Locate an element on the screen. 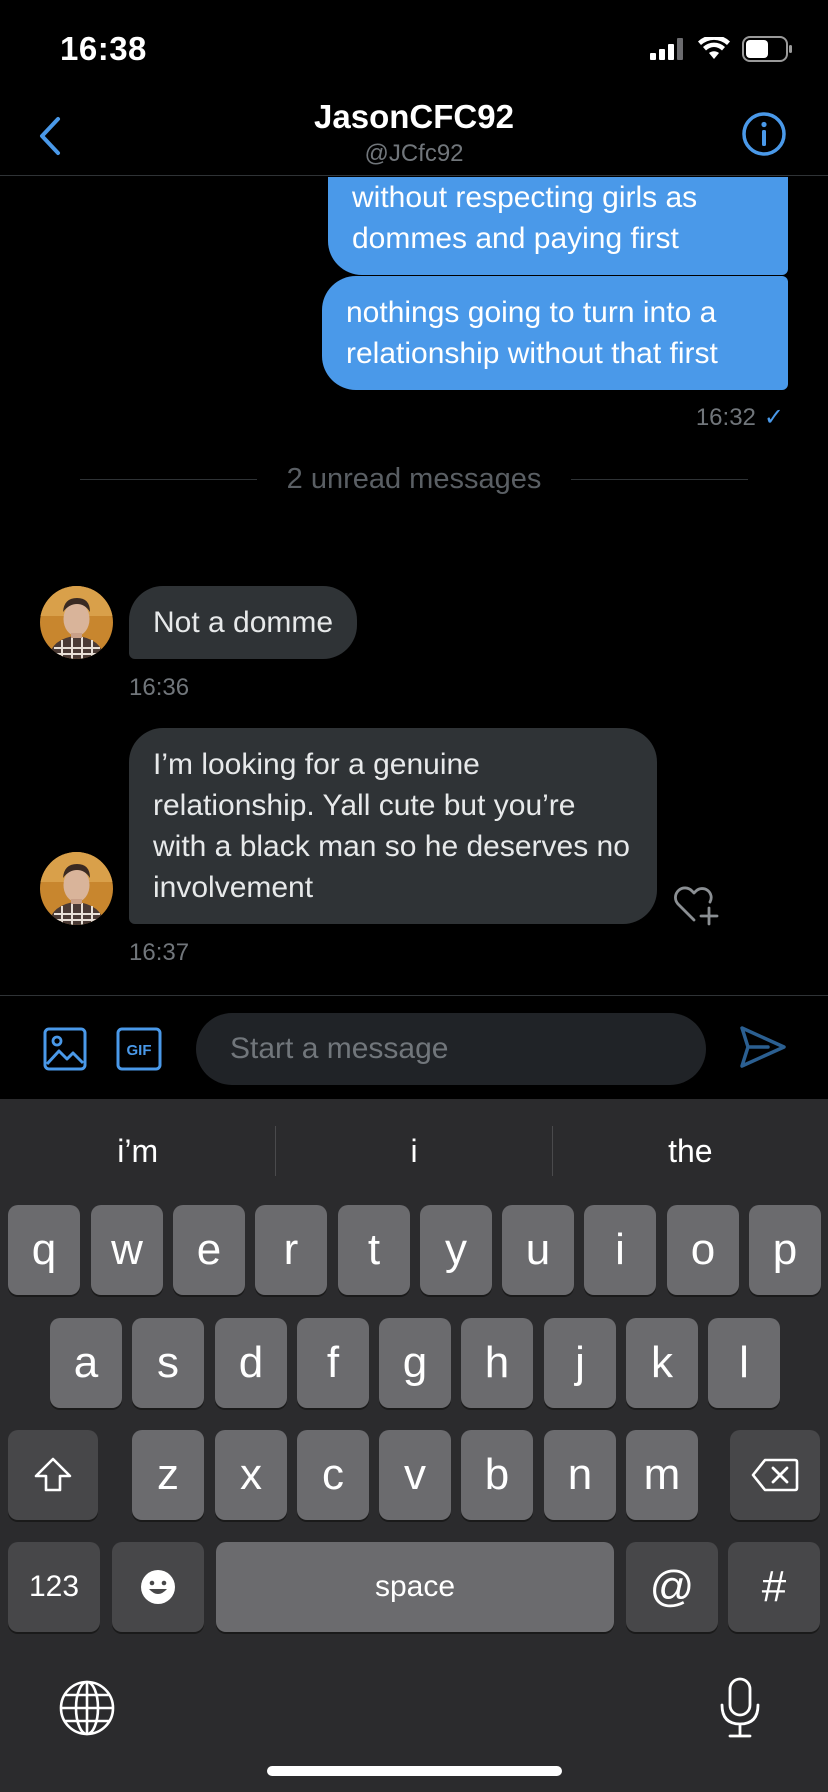 The height and width of the screenshot is (1792, 828). message-input is located at coordinates (451, 1049).